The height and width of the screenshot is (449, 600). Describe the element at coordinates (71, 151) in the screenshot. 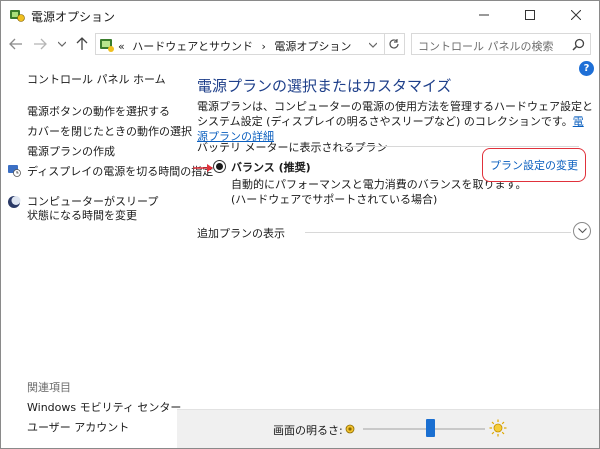

I see `sidebar-item-create-plan: 電源プランの作成` at that location.